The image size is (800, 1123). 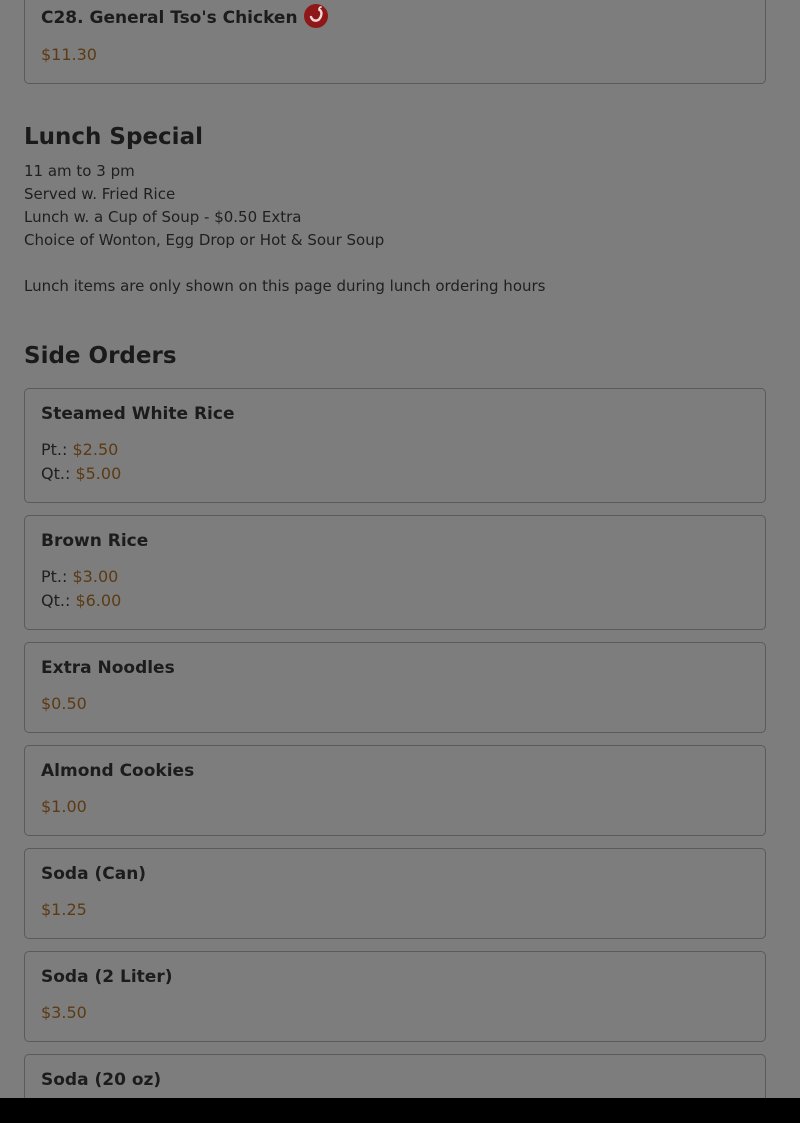 What do you see at coordinates (118, 771) in the screenshot?
I see `item-name: Almond Cookies` at bounding box center [118, 771].